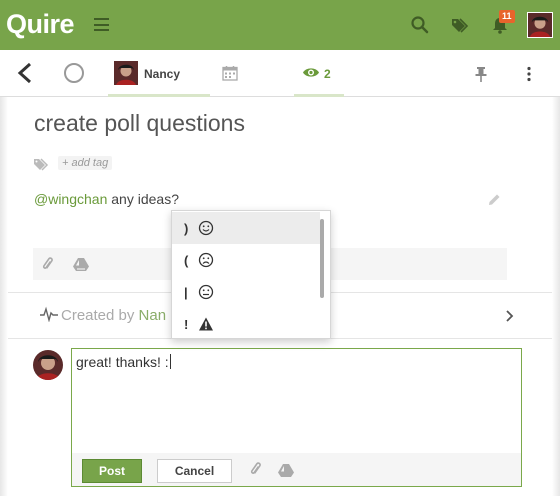 The width and height of the screenshot is (560, 496). Describe the element at coordinates (186, 260) in the screenshot. I see `emoji-key: (` at that location.